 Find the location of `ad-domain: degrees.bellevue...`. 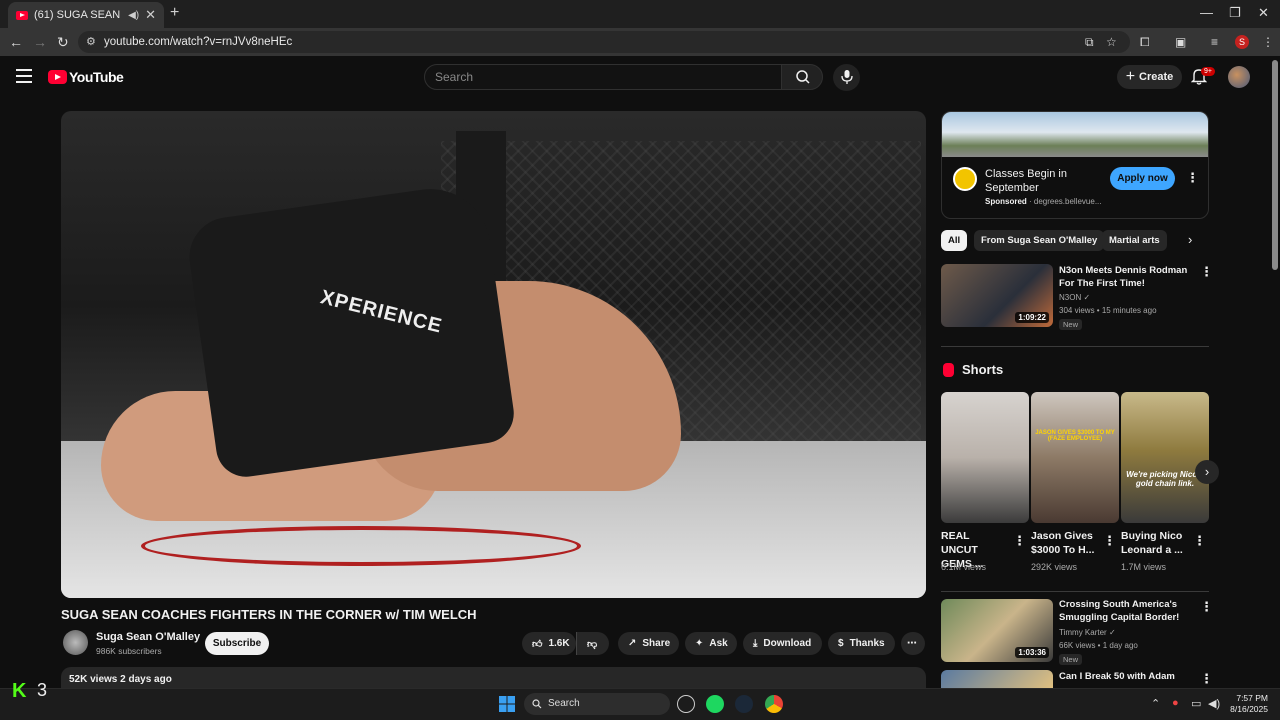

ad-domain: degrees.bellevue... is located at coordinates (1067, 201).